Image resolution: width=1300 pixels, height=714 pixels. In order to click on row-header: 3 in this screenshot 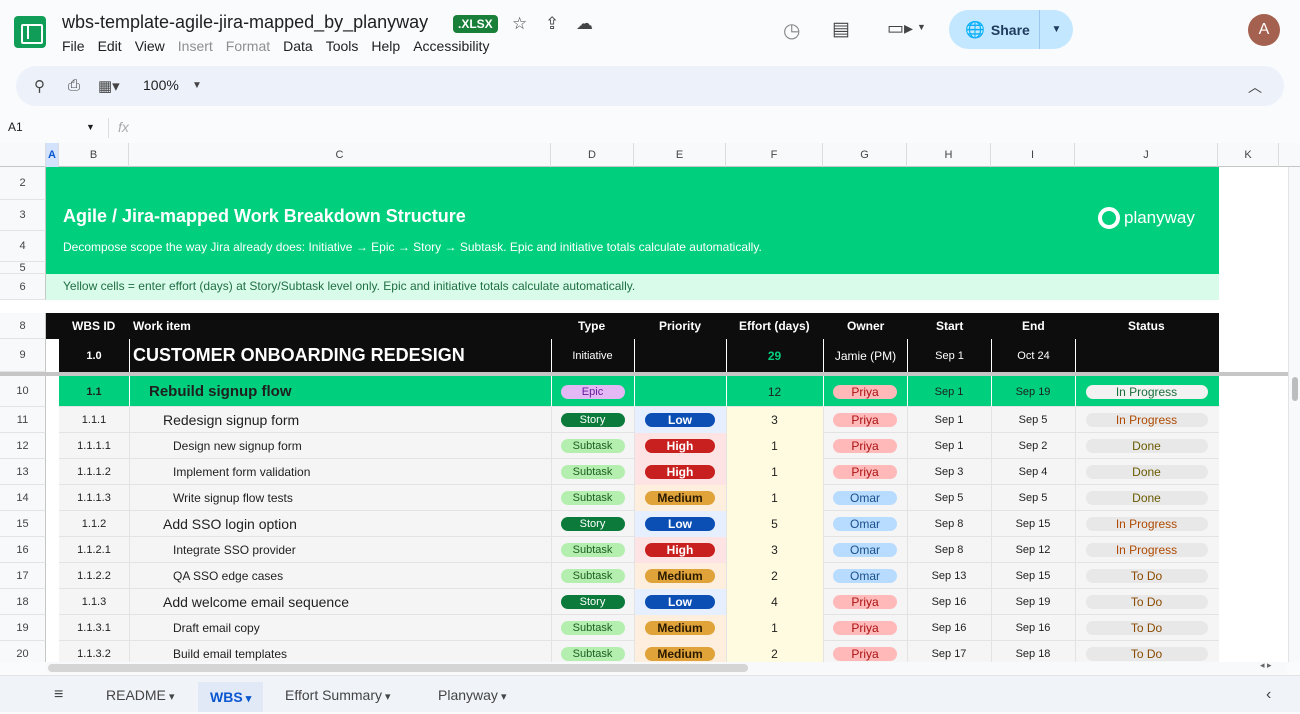, I will do `click(23, 215)`.